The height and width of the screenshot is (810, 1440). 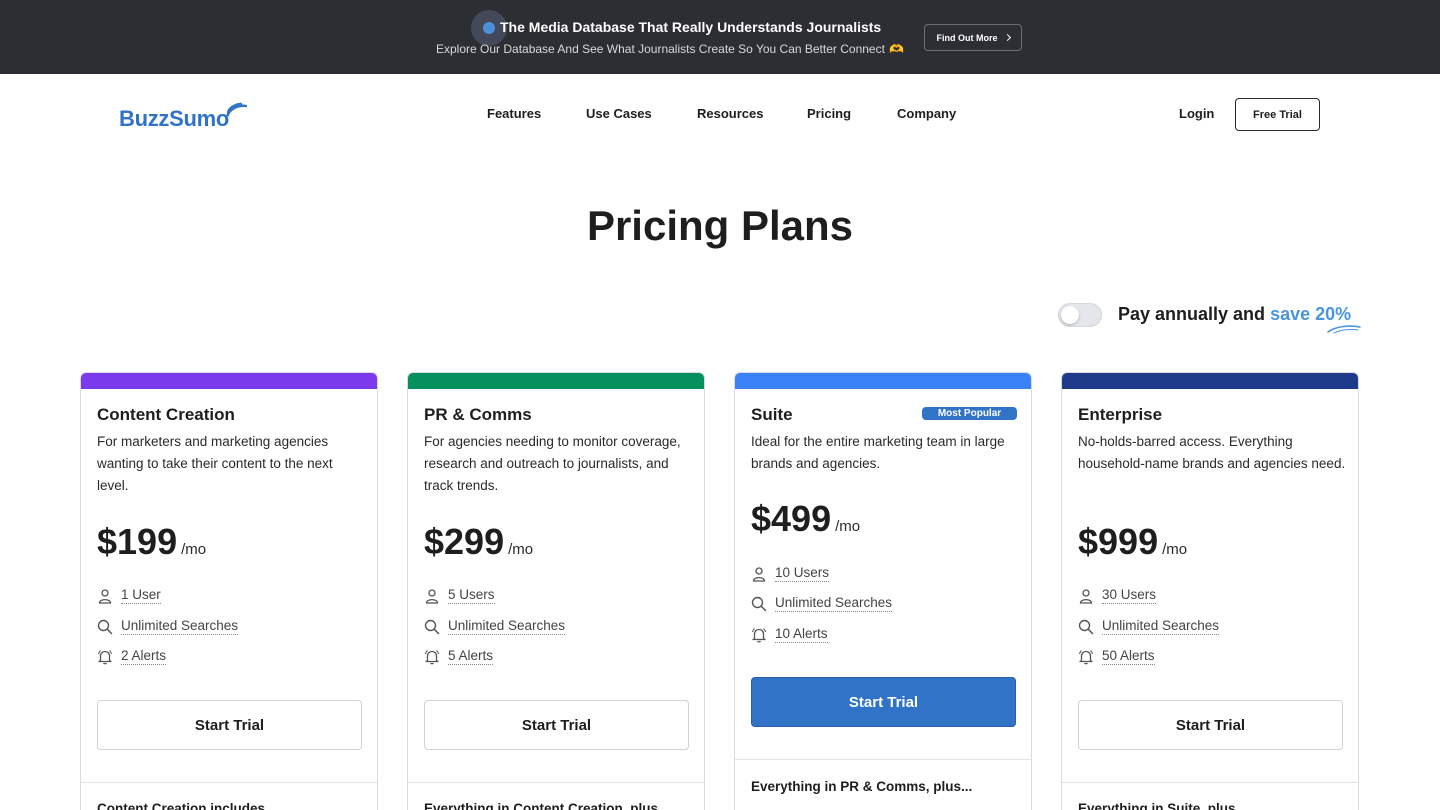 I want to click on plan-price: $199 /mo, so click(x=151, y=542).